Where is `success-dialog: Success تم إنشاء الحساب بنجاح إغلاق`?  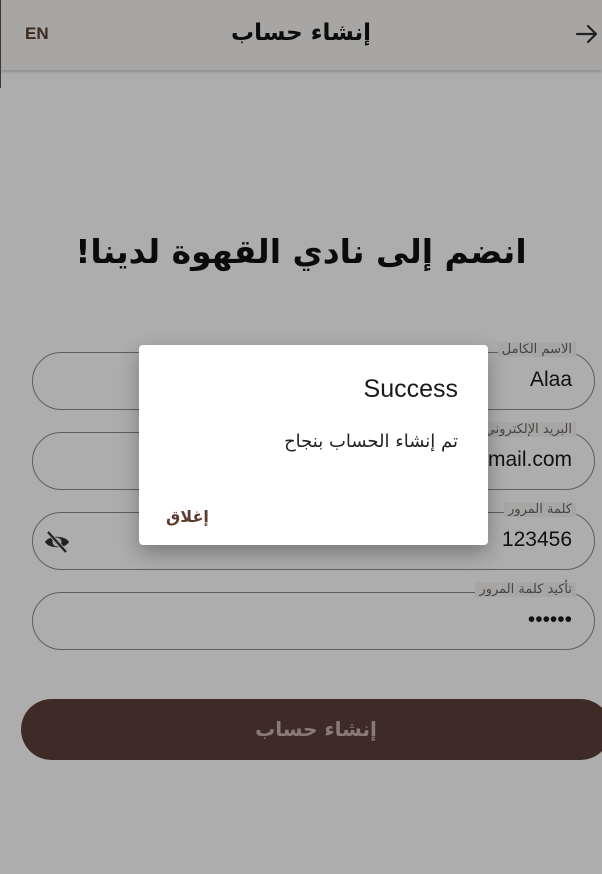 success-dialog: Success تم إنشاء الحساب بنجاح إغلاق is located at coordinates (313, 445).